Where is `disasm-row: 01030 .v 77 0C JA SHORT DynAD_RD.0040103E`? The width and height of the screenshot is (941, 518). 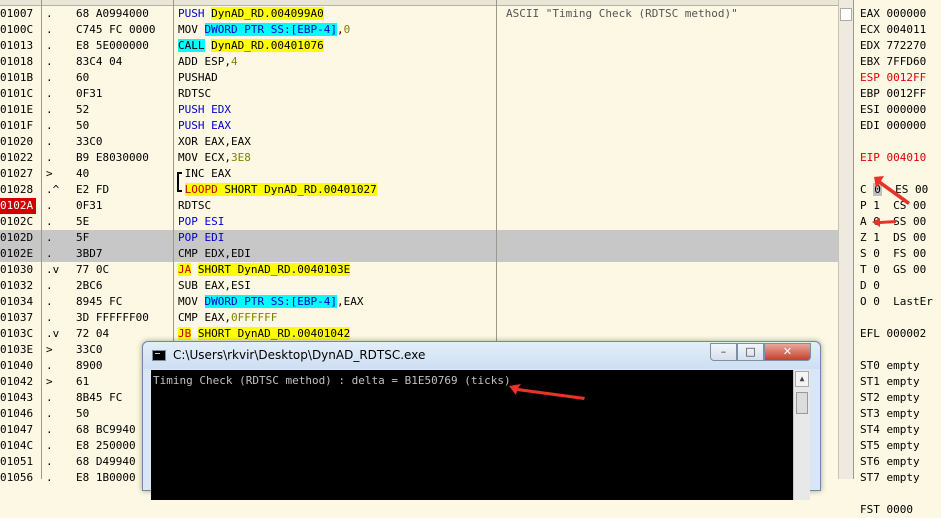 disasm-row: 01030 .v 77 0C JA SHORT DynAD_RD.0040103E is located at coordinates (419, 270).